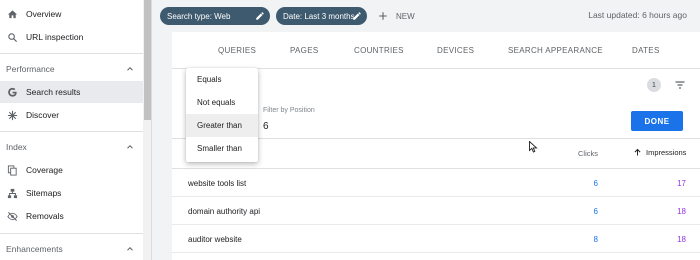 This screenshot has width=700, height=260. Describe the element at coordinates (654, 85) in the screenshot. I see `active-filter-count-badge: 1` at that location.